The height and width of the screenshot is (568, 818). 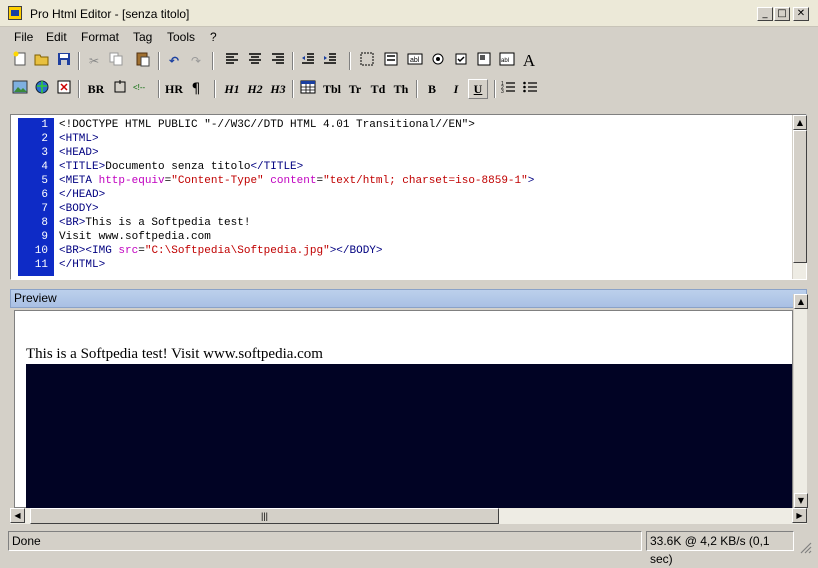 I want to click on preview-title: Preview, so click(x=35, y=298).